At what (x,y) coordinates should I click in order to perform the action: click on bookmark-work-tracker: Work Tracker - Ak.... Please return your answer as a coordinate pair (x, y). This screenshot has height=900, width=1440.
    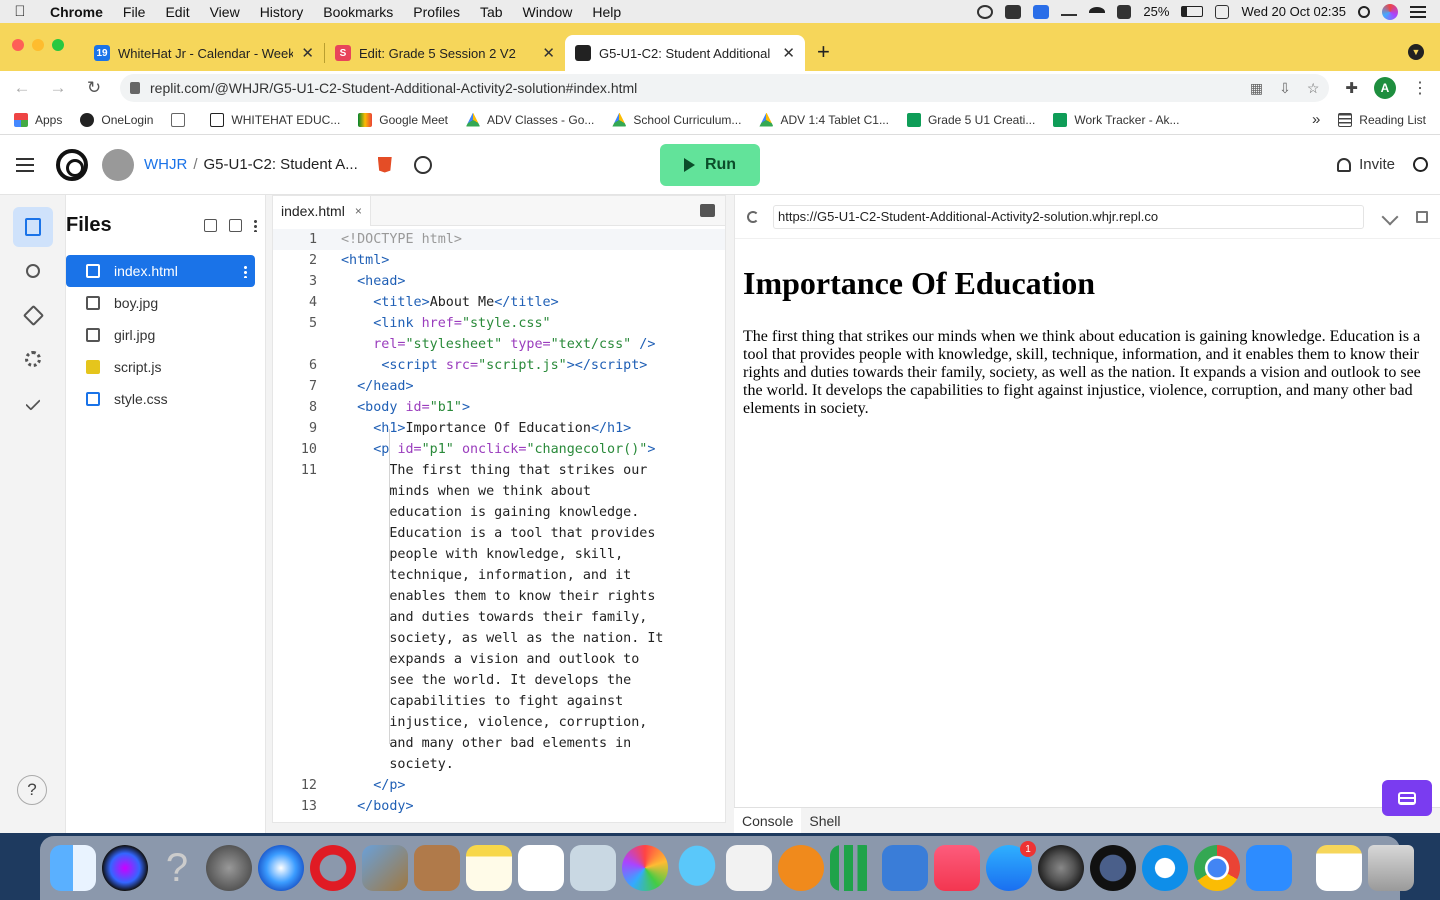
    Looking at the image, I should click on (1116, 119).